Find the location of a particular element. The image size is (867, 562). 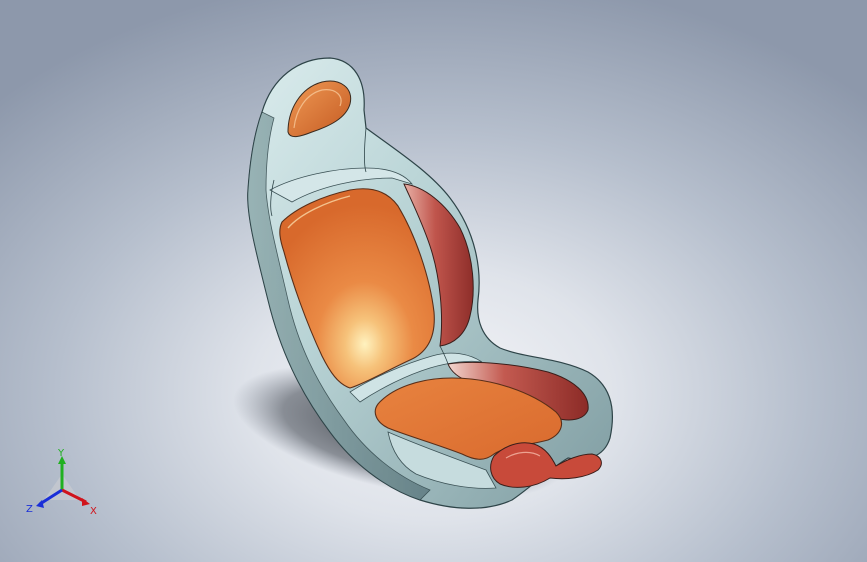

x-axis-label: X is located at coordinates (93, 511).